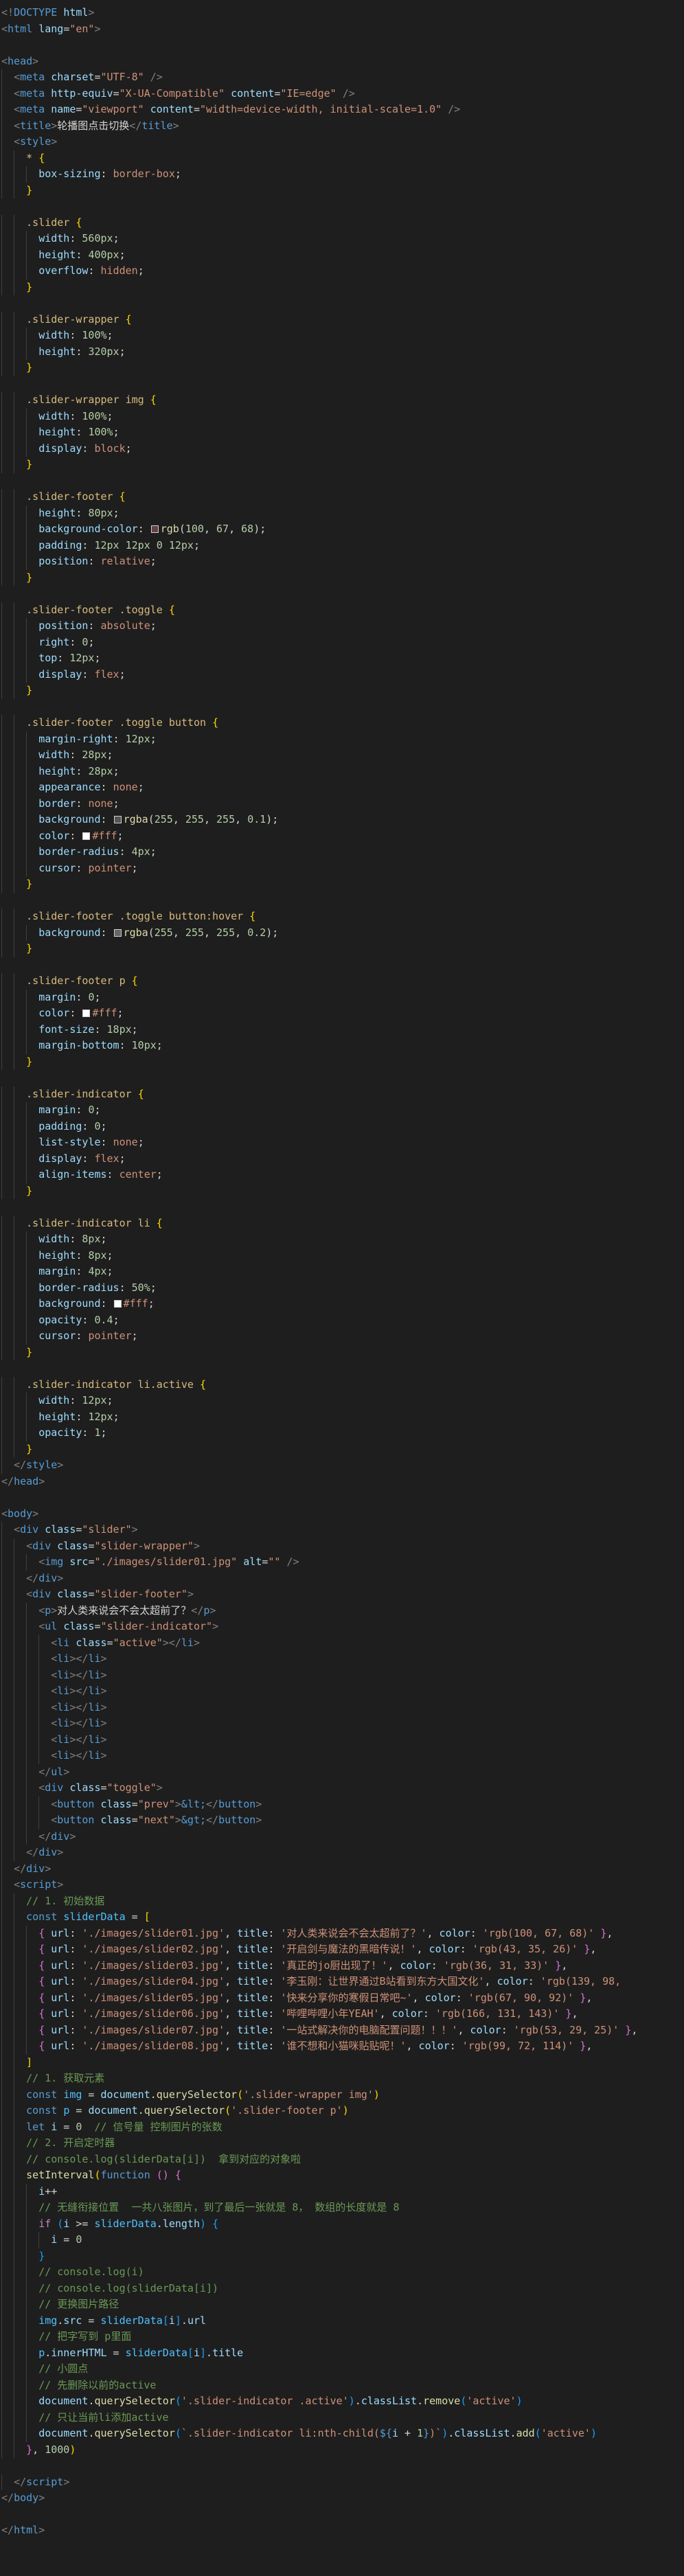 Image resolution: width=684 pixels, height=2576 pixels. What do you see at coordinates (265, 2401) in the screenshot?
I see `code-token: '.slider-indicator .active'` at bounding box center [265, 2401].